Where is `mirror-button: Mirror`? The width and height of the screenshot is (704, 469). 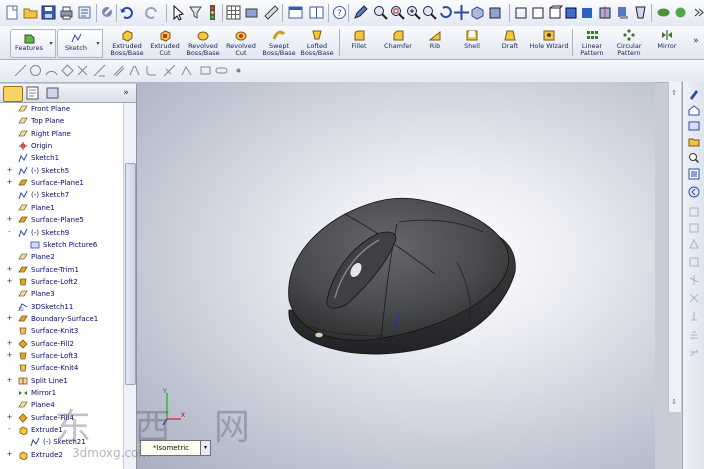
mirror-button: Mirror is located at coordinates (667, 42).